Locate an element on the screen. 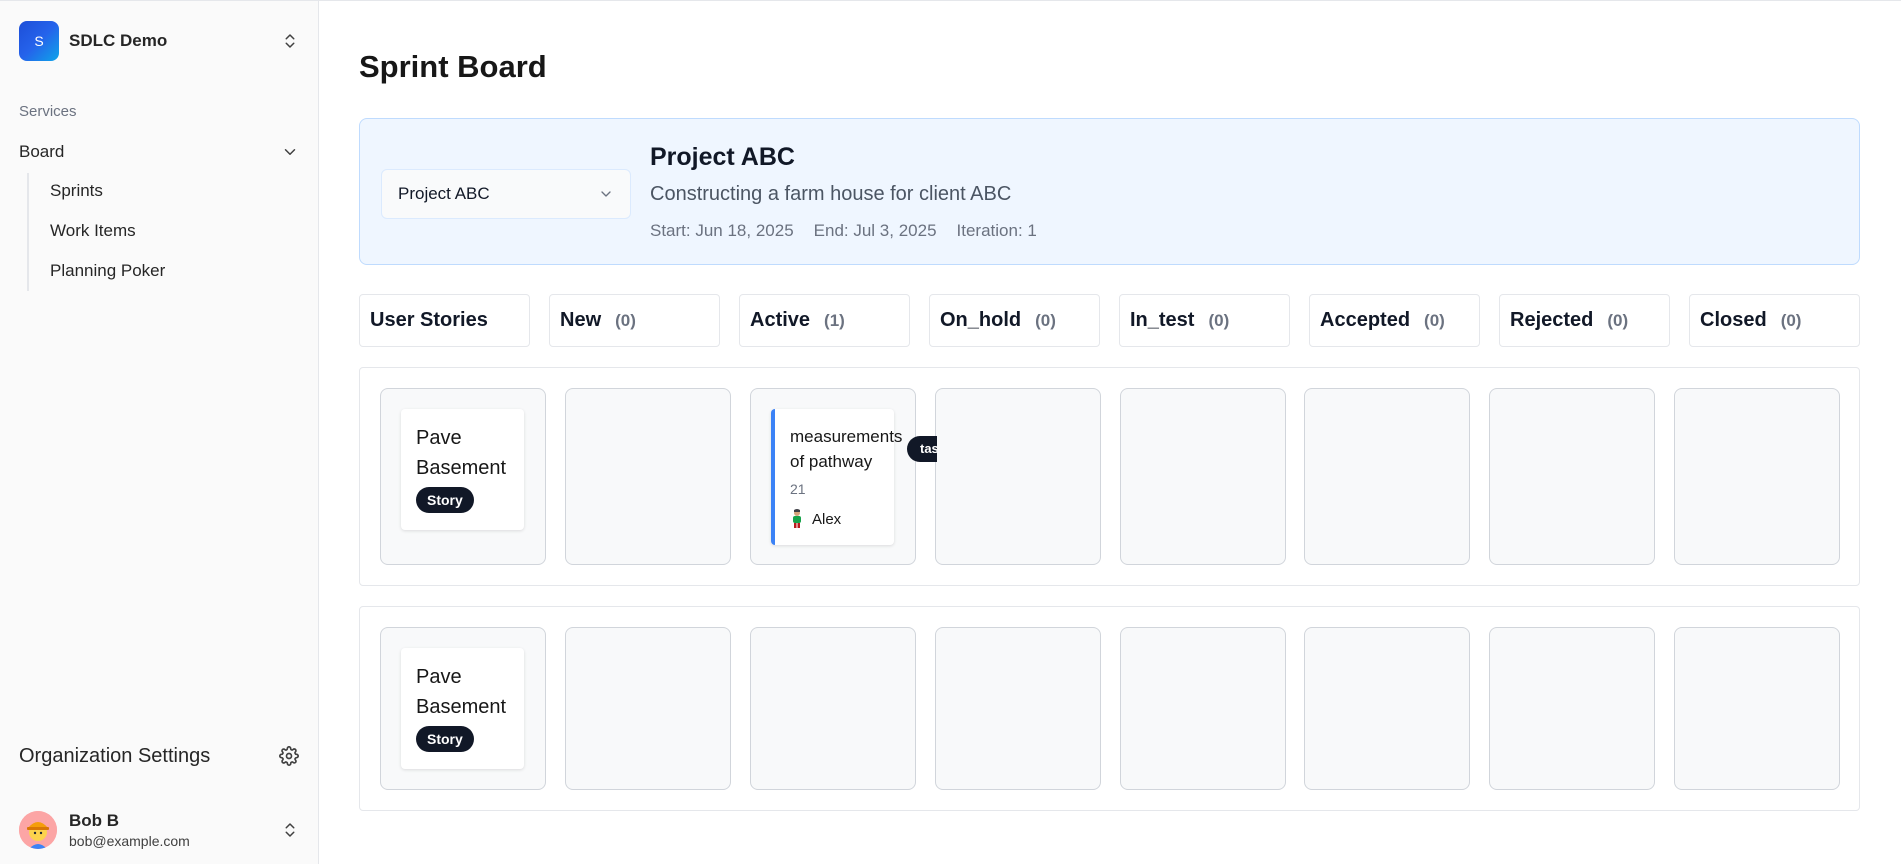 Image resolution: width=1901 pixels, height=864 pixels. user-menu: Bob B bob@example.com is located at coordinates (159, 830).